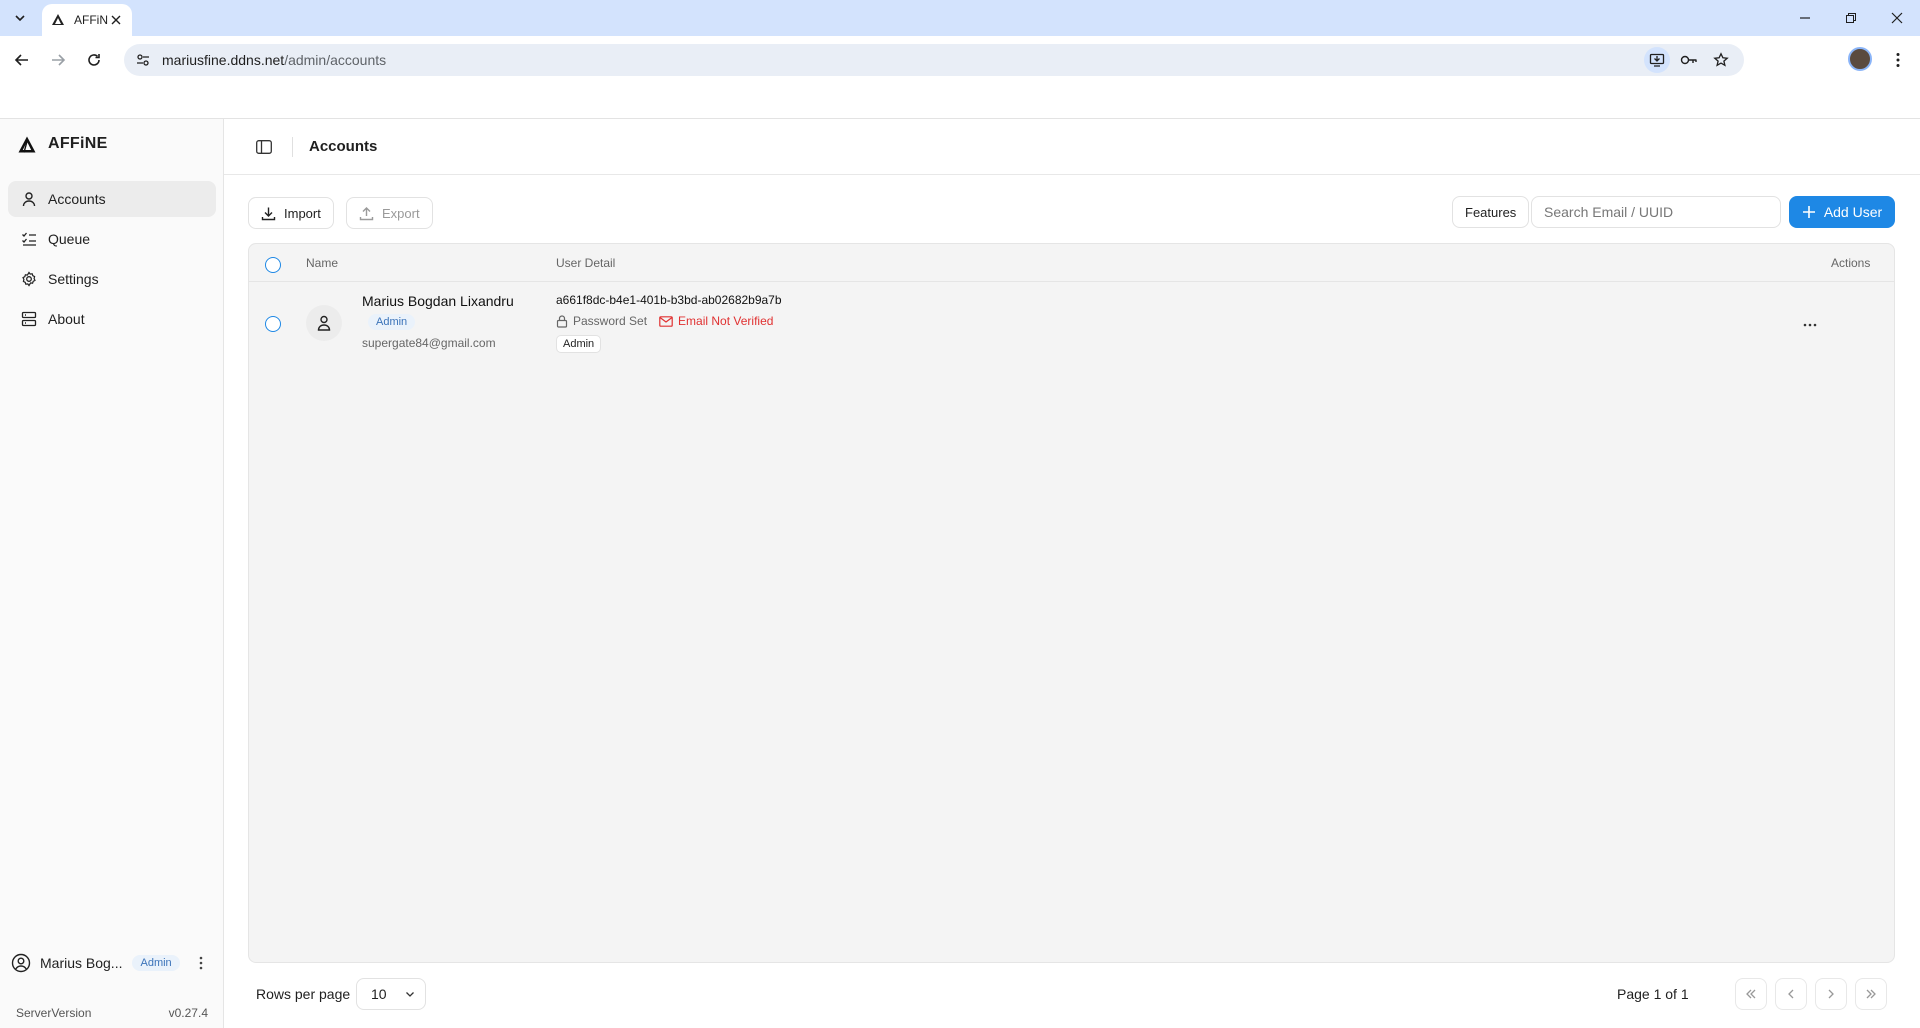 The height and width of the screenshot is (1028, 1920). Describe the element at coordinates (29, 239) in the screenshot. I see `list-check-icon` at that location.